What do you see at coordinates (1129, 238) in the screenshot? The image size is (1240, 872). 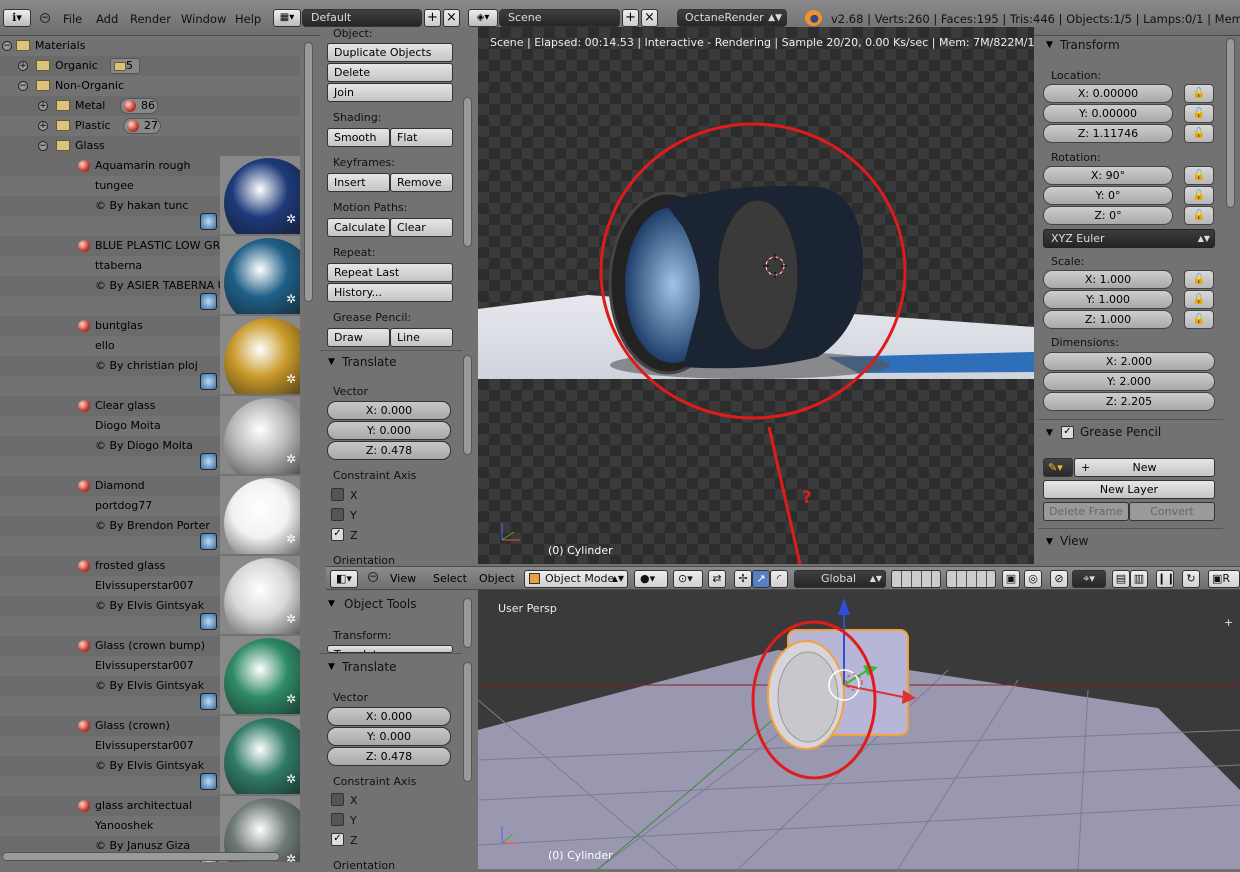 I see `rotation-mode-dropdown: XYZ Euler ▲▼` at bounding box center [1129, 238].